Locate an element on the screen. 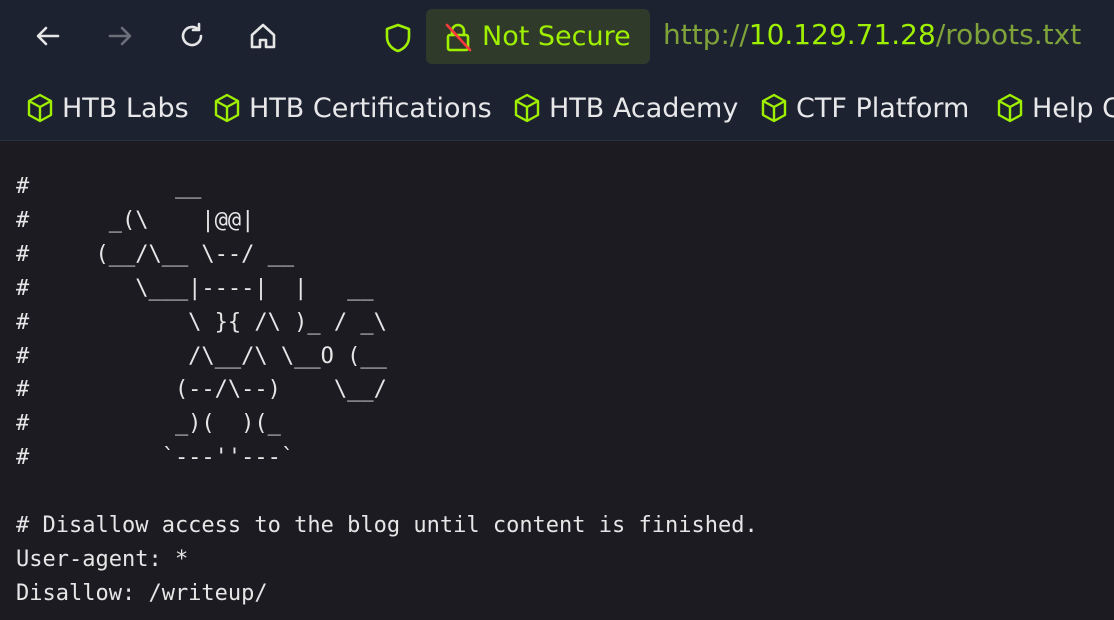 This screenshot has width=1114, height=620. security-label: Not Secure is located at coordinates (556, 36).